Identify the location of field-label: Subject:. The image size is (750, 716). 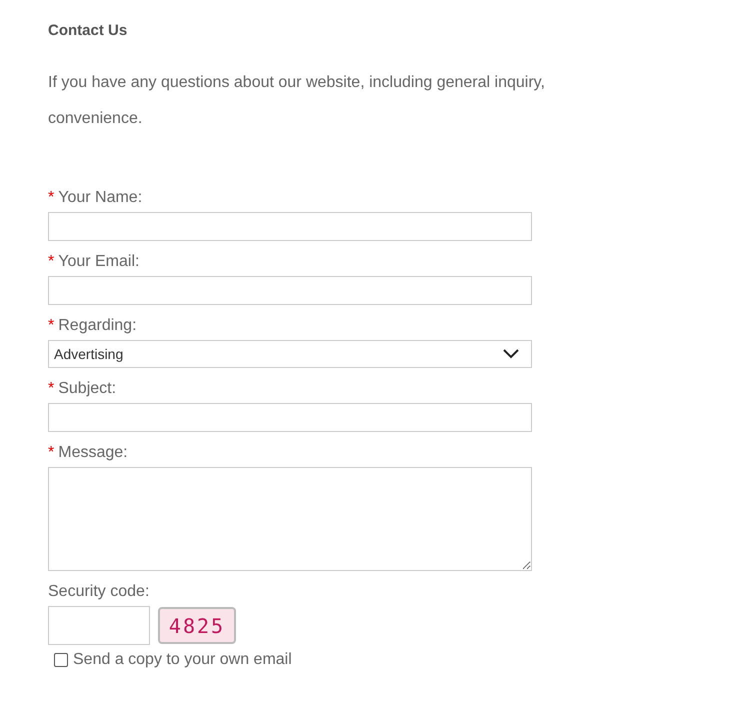
(87, 389).